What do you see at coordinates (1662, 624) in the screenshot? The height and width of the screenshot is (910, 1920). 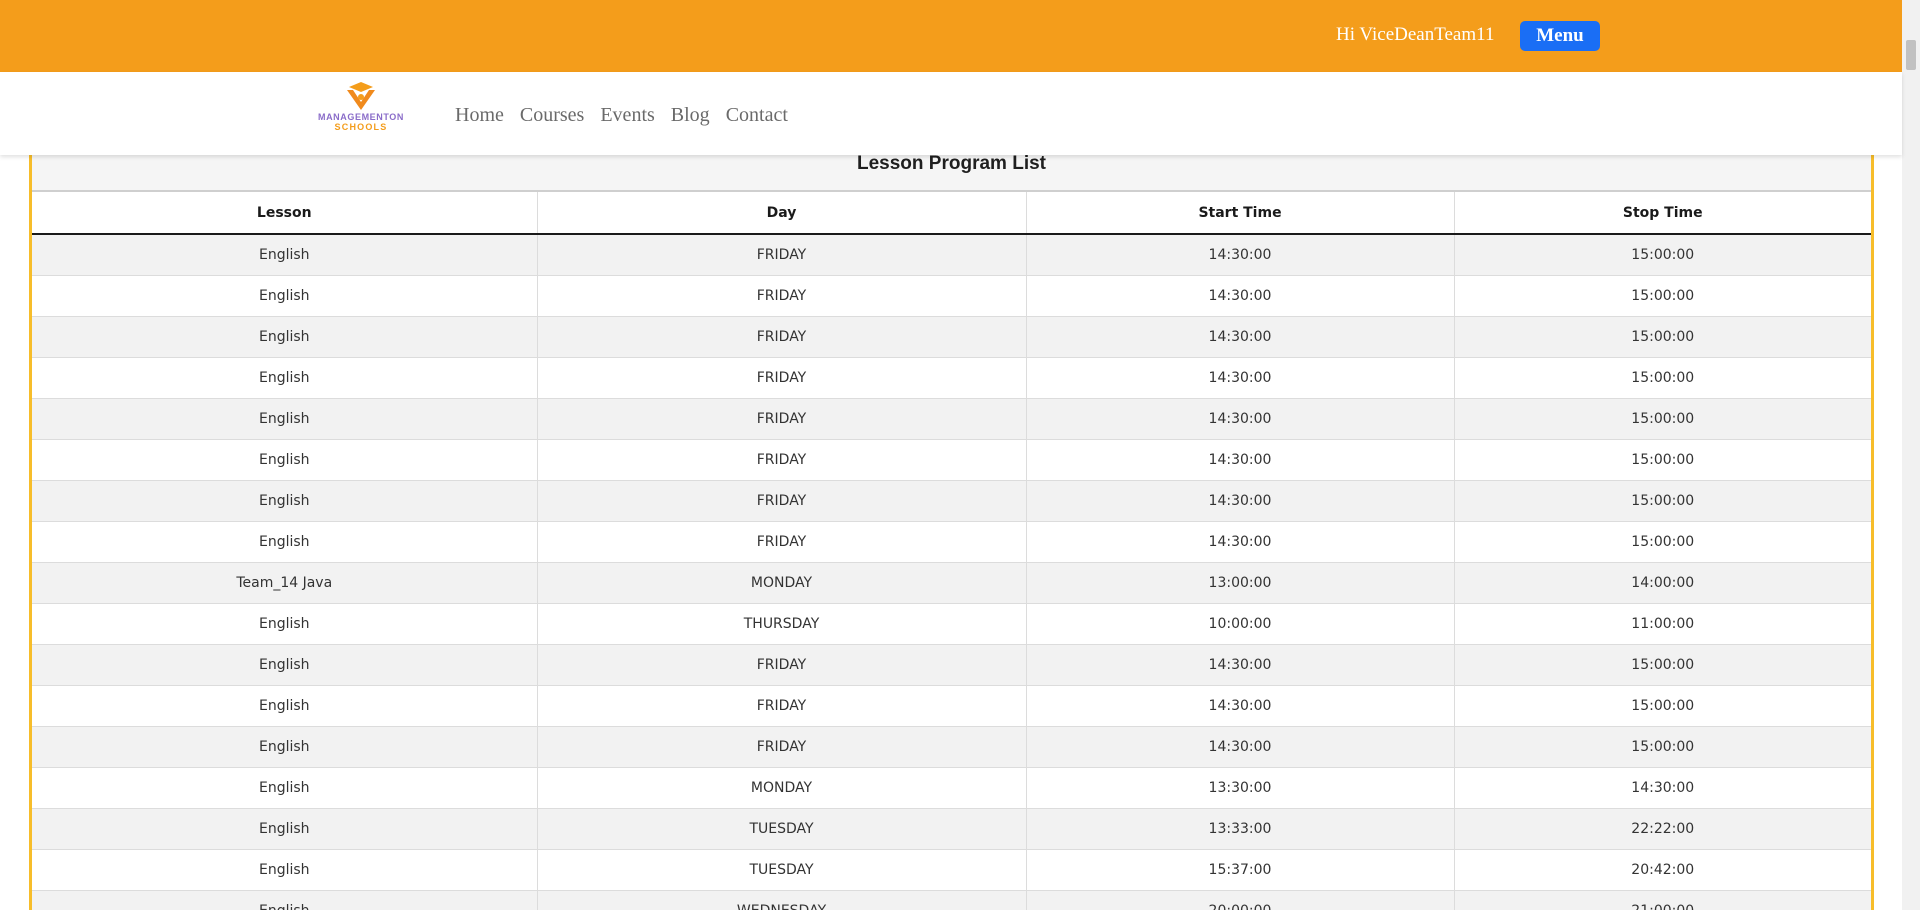 I see `cell-stop-time: 11:00:00` at bounding box center [1662, 624].